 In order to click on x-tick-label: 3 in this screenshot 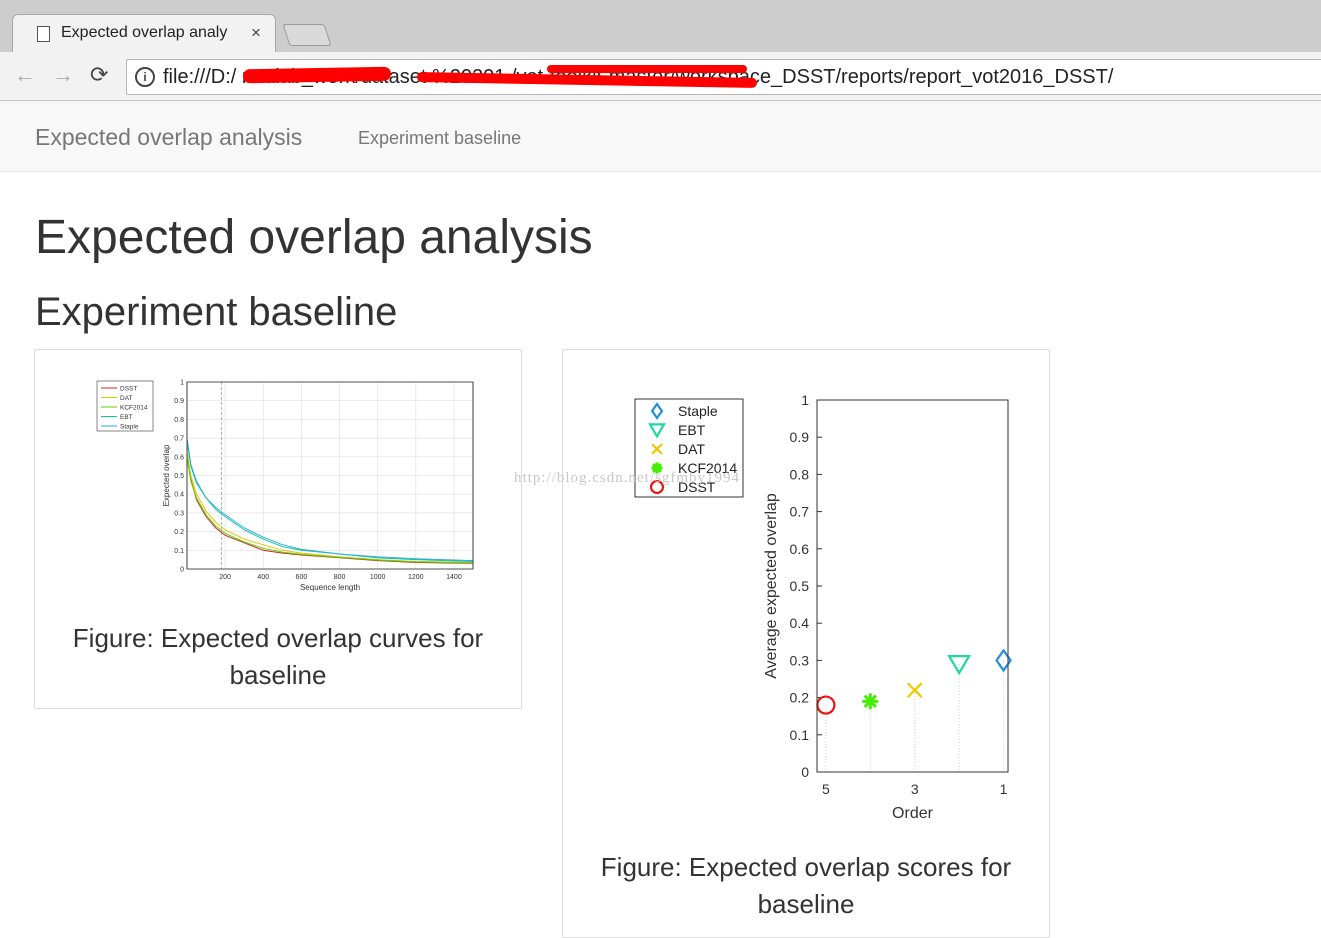, I will do `click(915, 789)`.